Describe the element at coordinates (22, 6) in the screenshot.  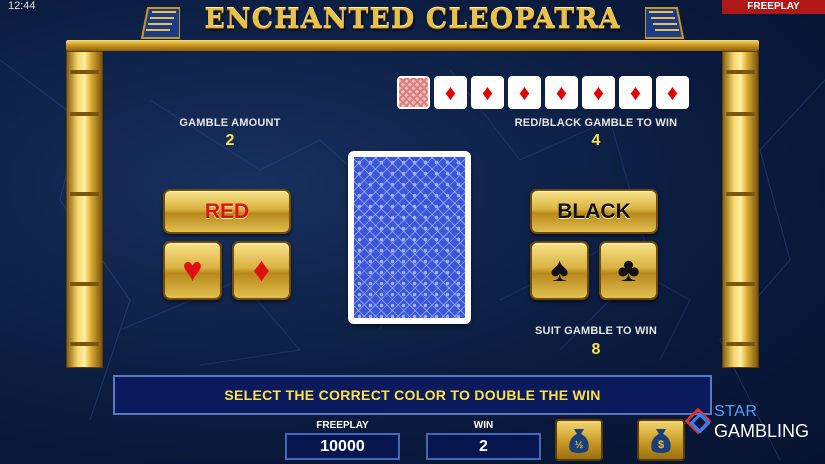
I see `clock: 12:44` at that location.